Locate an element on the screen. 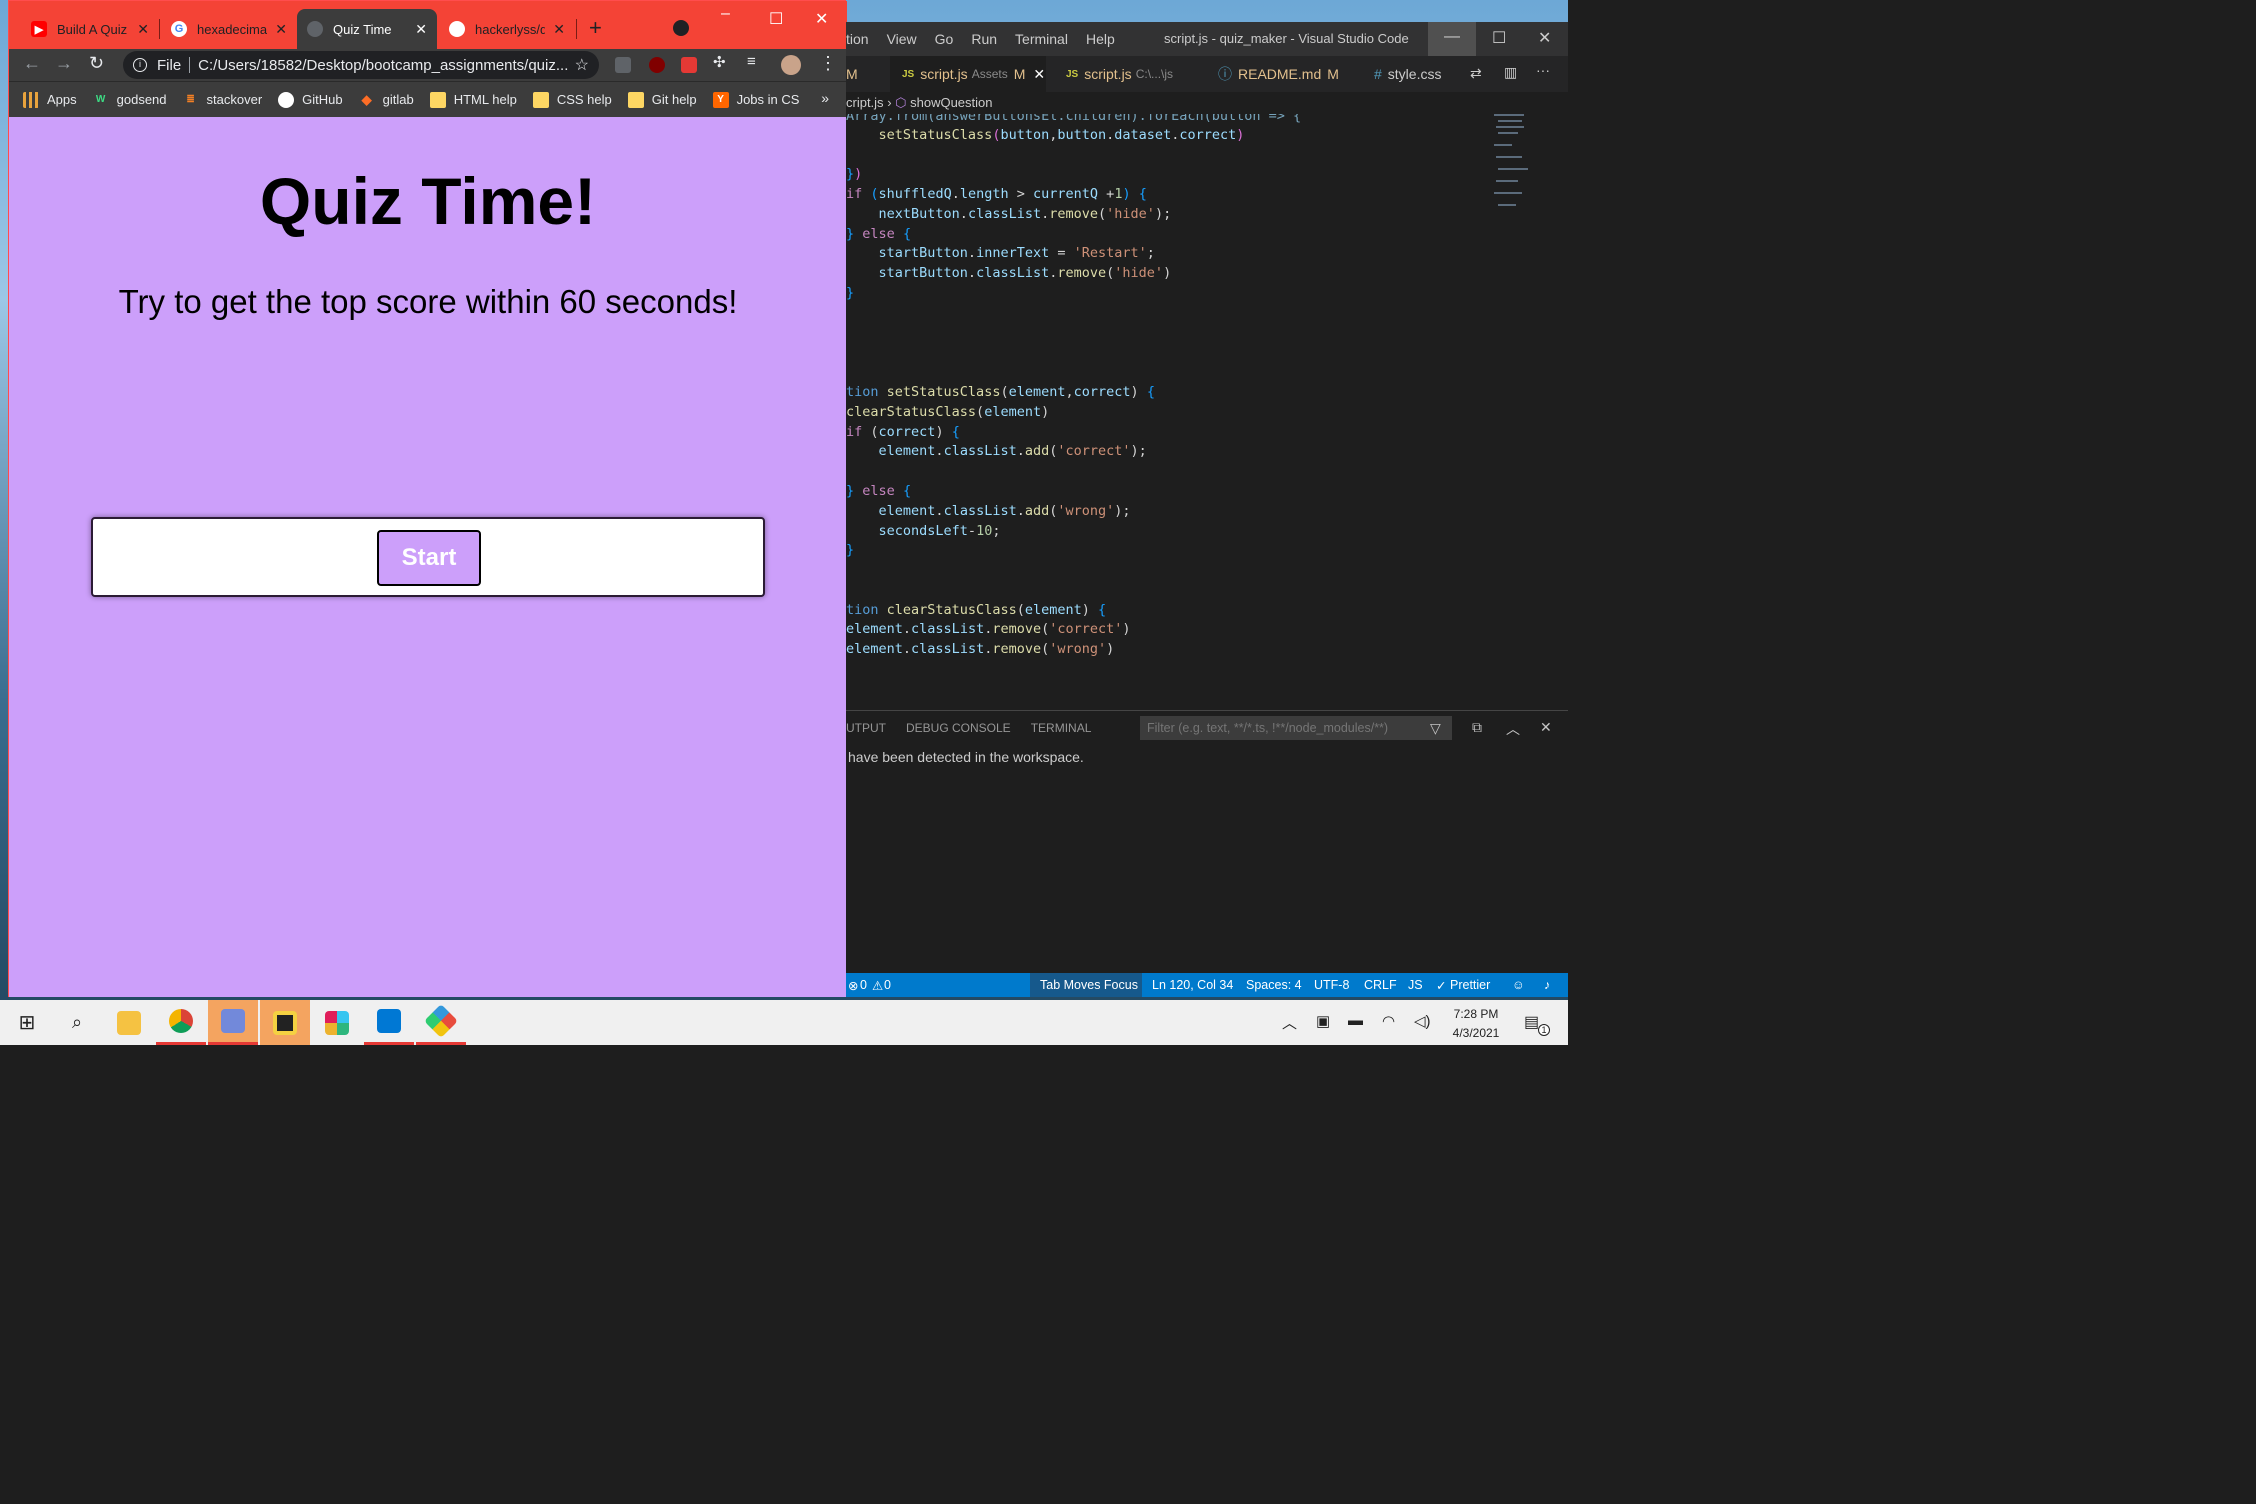 This screenshot has width=2256, height=1504. encoding: UTF-8 is located at coordinates (1331, 985).